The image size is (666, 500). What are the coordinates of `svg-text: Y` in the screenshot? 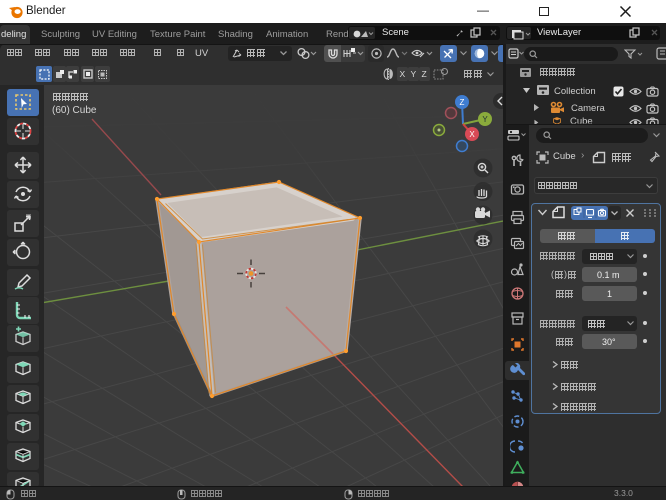 It's located at (485, 119).